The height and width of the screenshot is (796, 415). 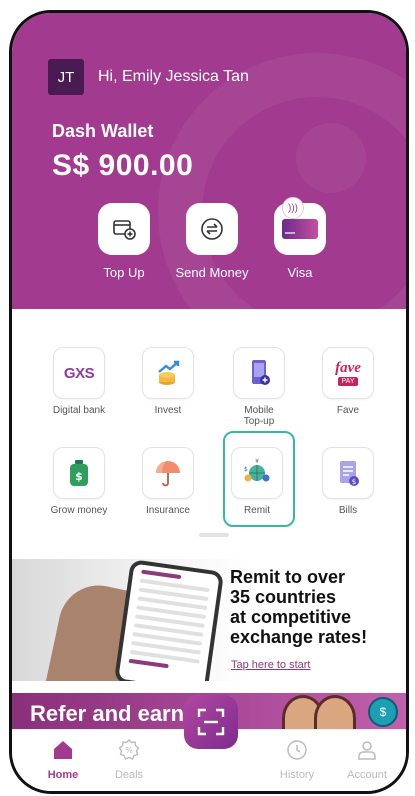 What do you see at coordinates (297, 775) in the screenshot?
I see `nav-history-label: History` at bounding box center [297, 775].